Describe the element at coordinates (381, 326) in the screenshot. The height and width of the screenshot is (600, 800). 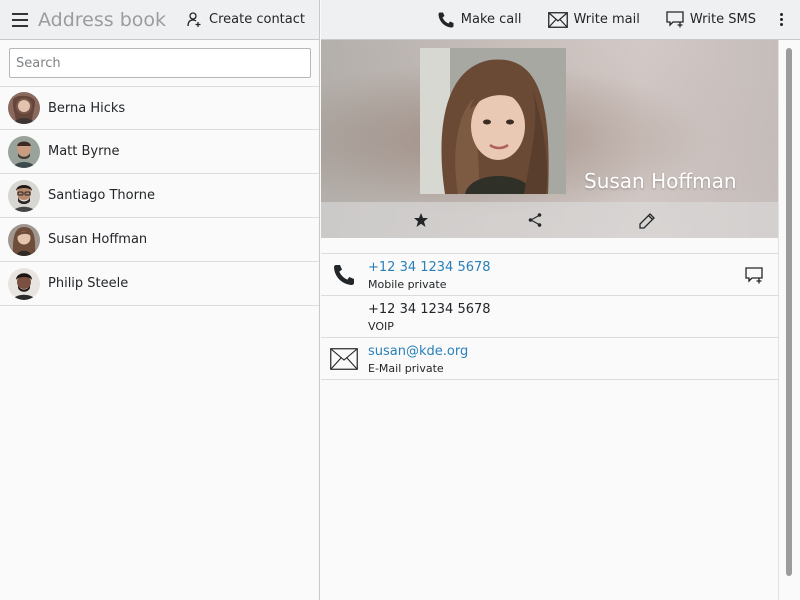
I see `voip-type-label: VOIP` at that location.